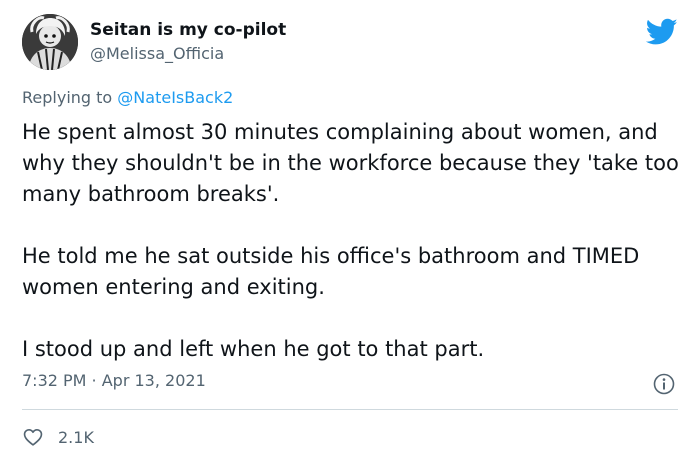  Describe the element at coordinates (664, 384) in the screenshot. I see `info-icon` at that location.